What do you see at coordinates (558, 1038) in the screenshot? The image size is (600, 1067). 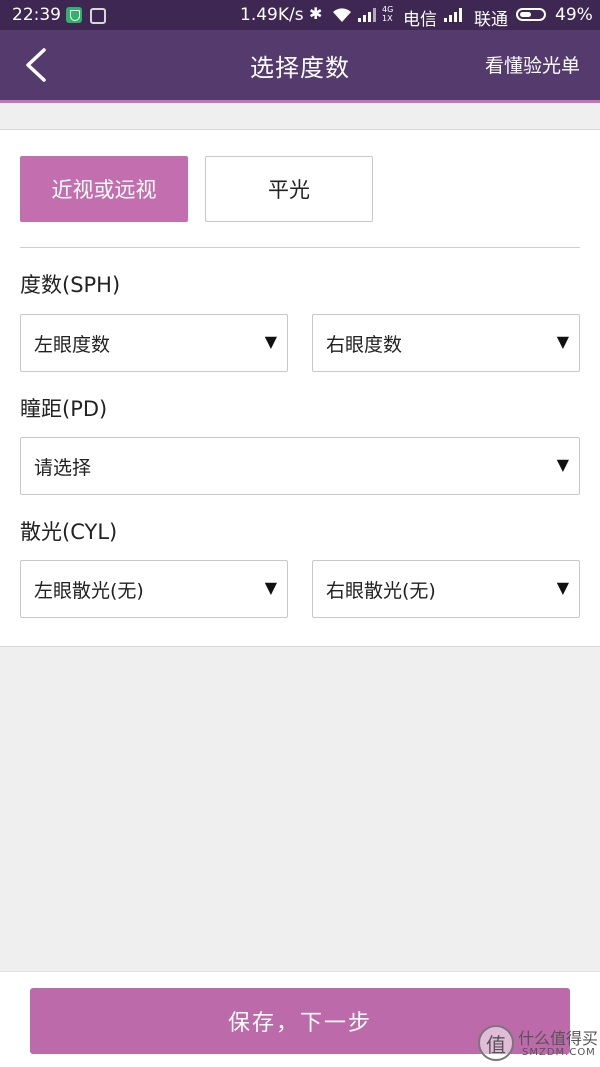 I see `watermark-text: 什么值得买` at bounding box center [558, 1038].